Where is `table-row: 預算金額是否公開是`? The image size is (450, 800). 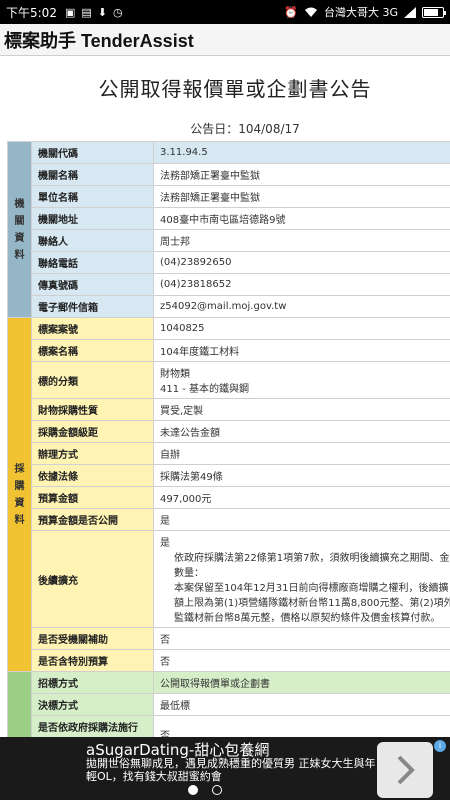
table-row: 預算金額是否公開是 is located at coordinates (229, 519).